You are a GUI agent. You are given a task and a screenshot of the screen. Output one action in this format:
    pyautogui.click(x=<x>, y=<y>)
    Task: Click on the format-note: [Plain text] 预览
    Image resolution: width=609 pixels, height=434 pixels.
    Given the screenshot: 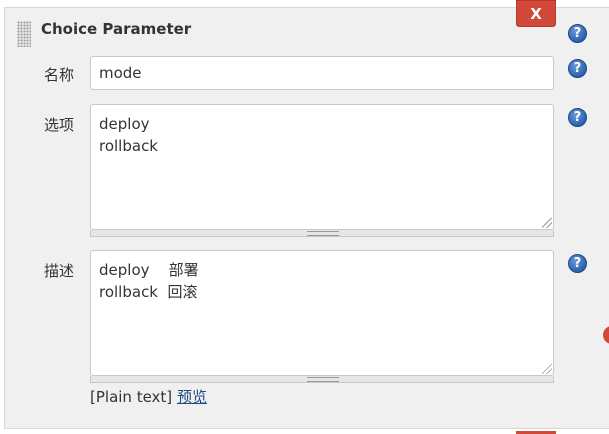 What is the action you would take?
    pyautogui.click(x=148, y=396)
    